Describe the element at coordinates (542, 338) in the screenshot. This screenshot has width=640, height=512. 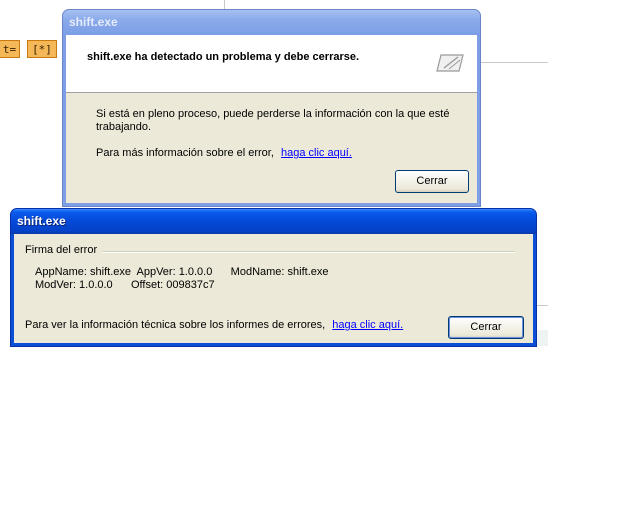
I see `bg-fragment` at that location.